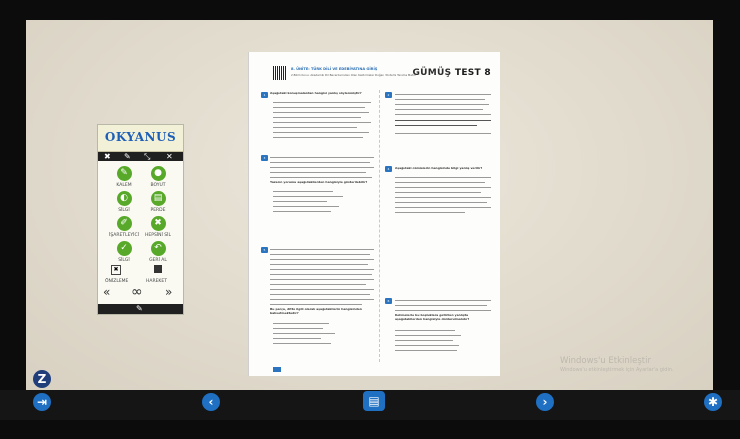  I want to click on question-badge: 6, so click(388, 301).